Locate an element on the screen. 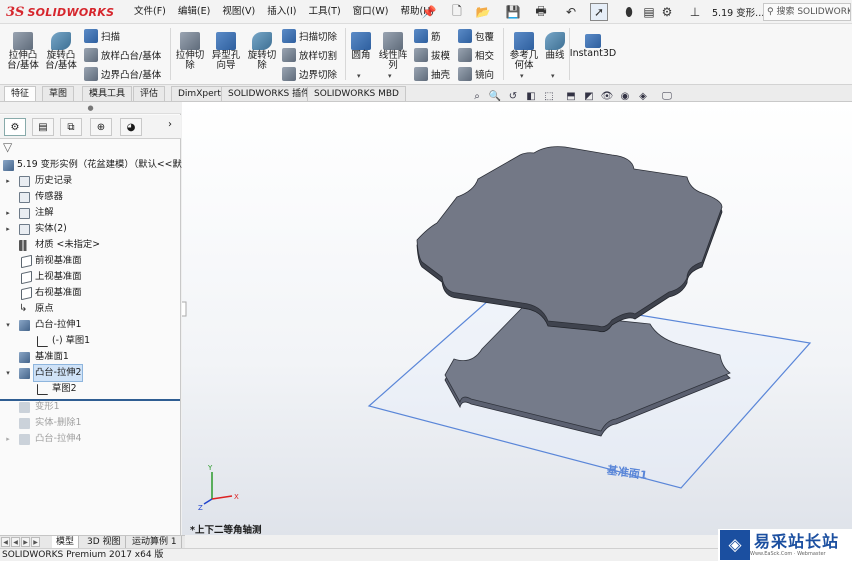 The height and width of the screenshot is (561, 852). curves-button: 曲线 is located at coordinates (555, 46).